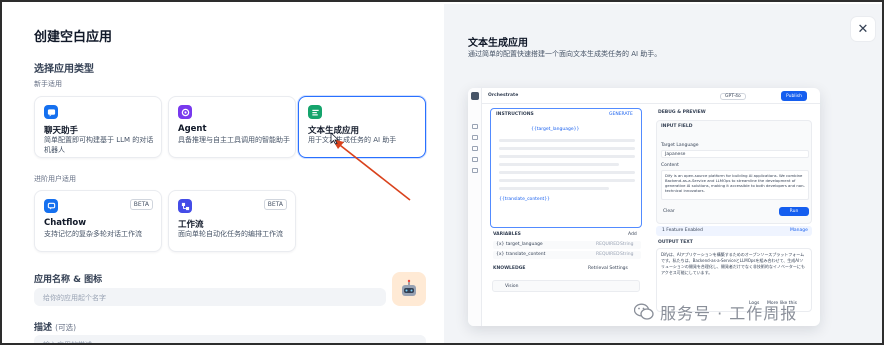  I want to click on watermark: 服务号 · 工作周报, so click(715, 312).